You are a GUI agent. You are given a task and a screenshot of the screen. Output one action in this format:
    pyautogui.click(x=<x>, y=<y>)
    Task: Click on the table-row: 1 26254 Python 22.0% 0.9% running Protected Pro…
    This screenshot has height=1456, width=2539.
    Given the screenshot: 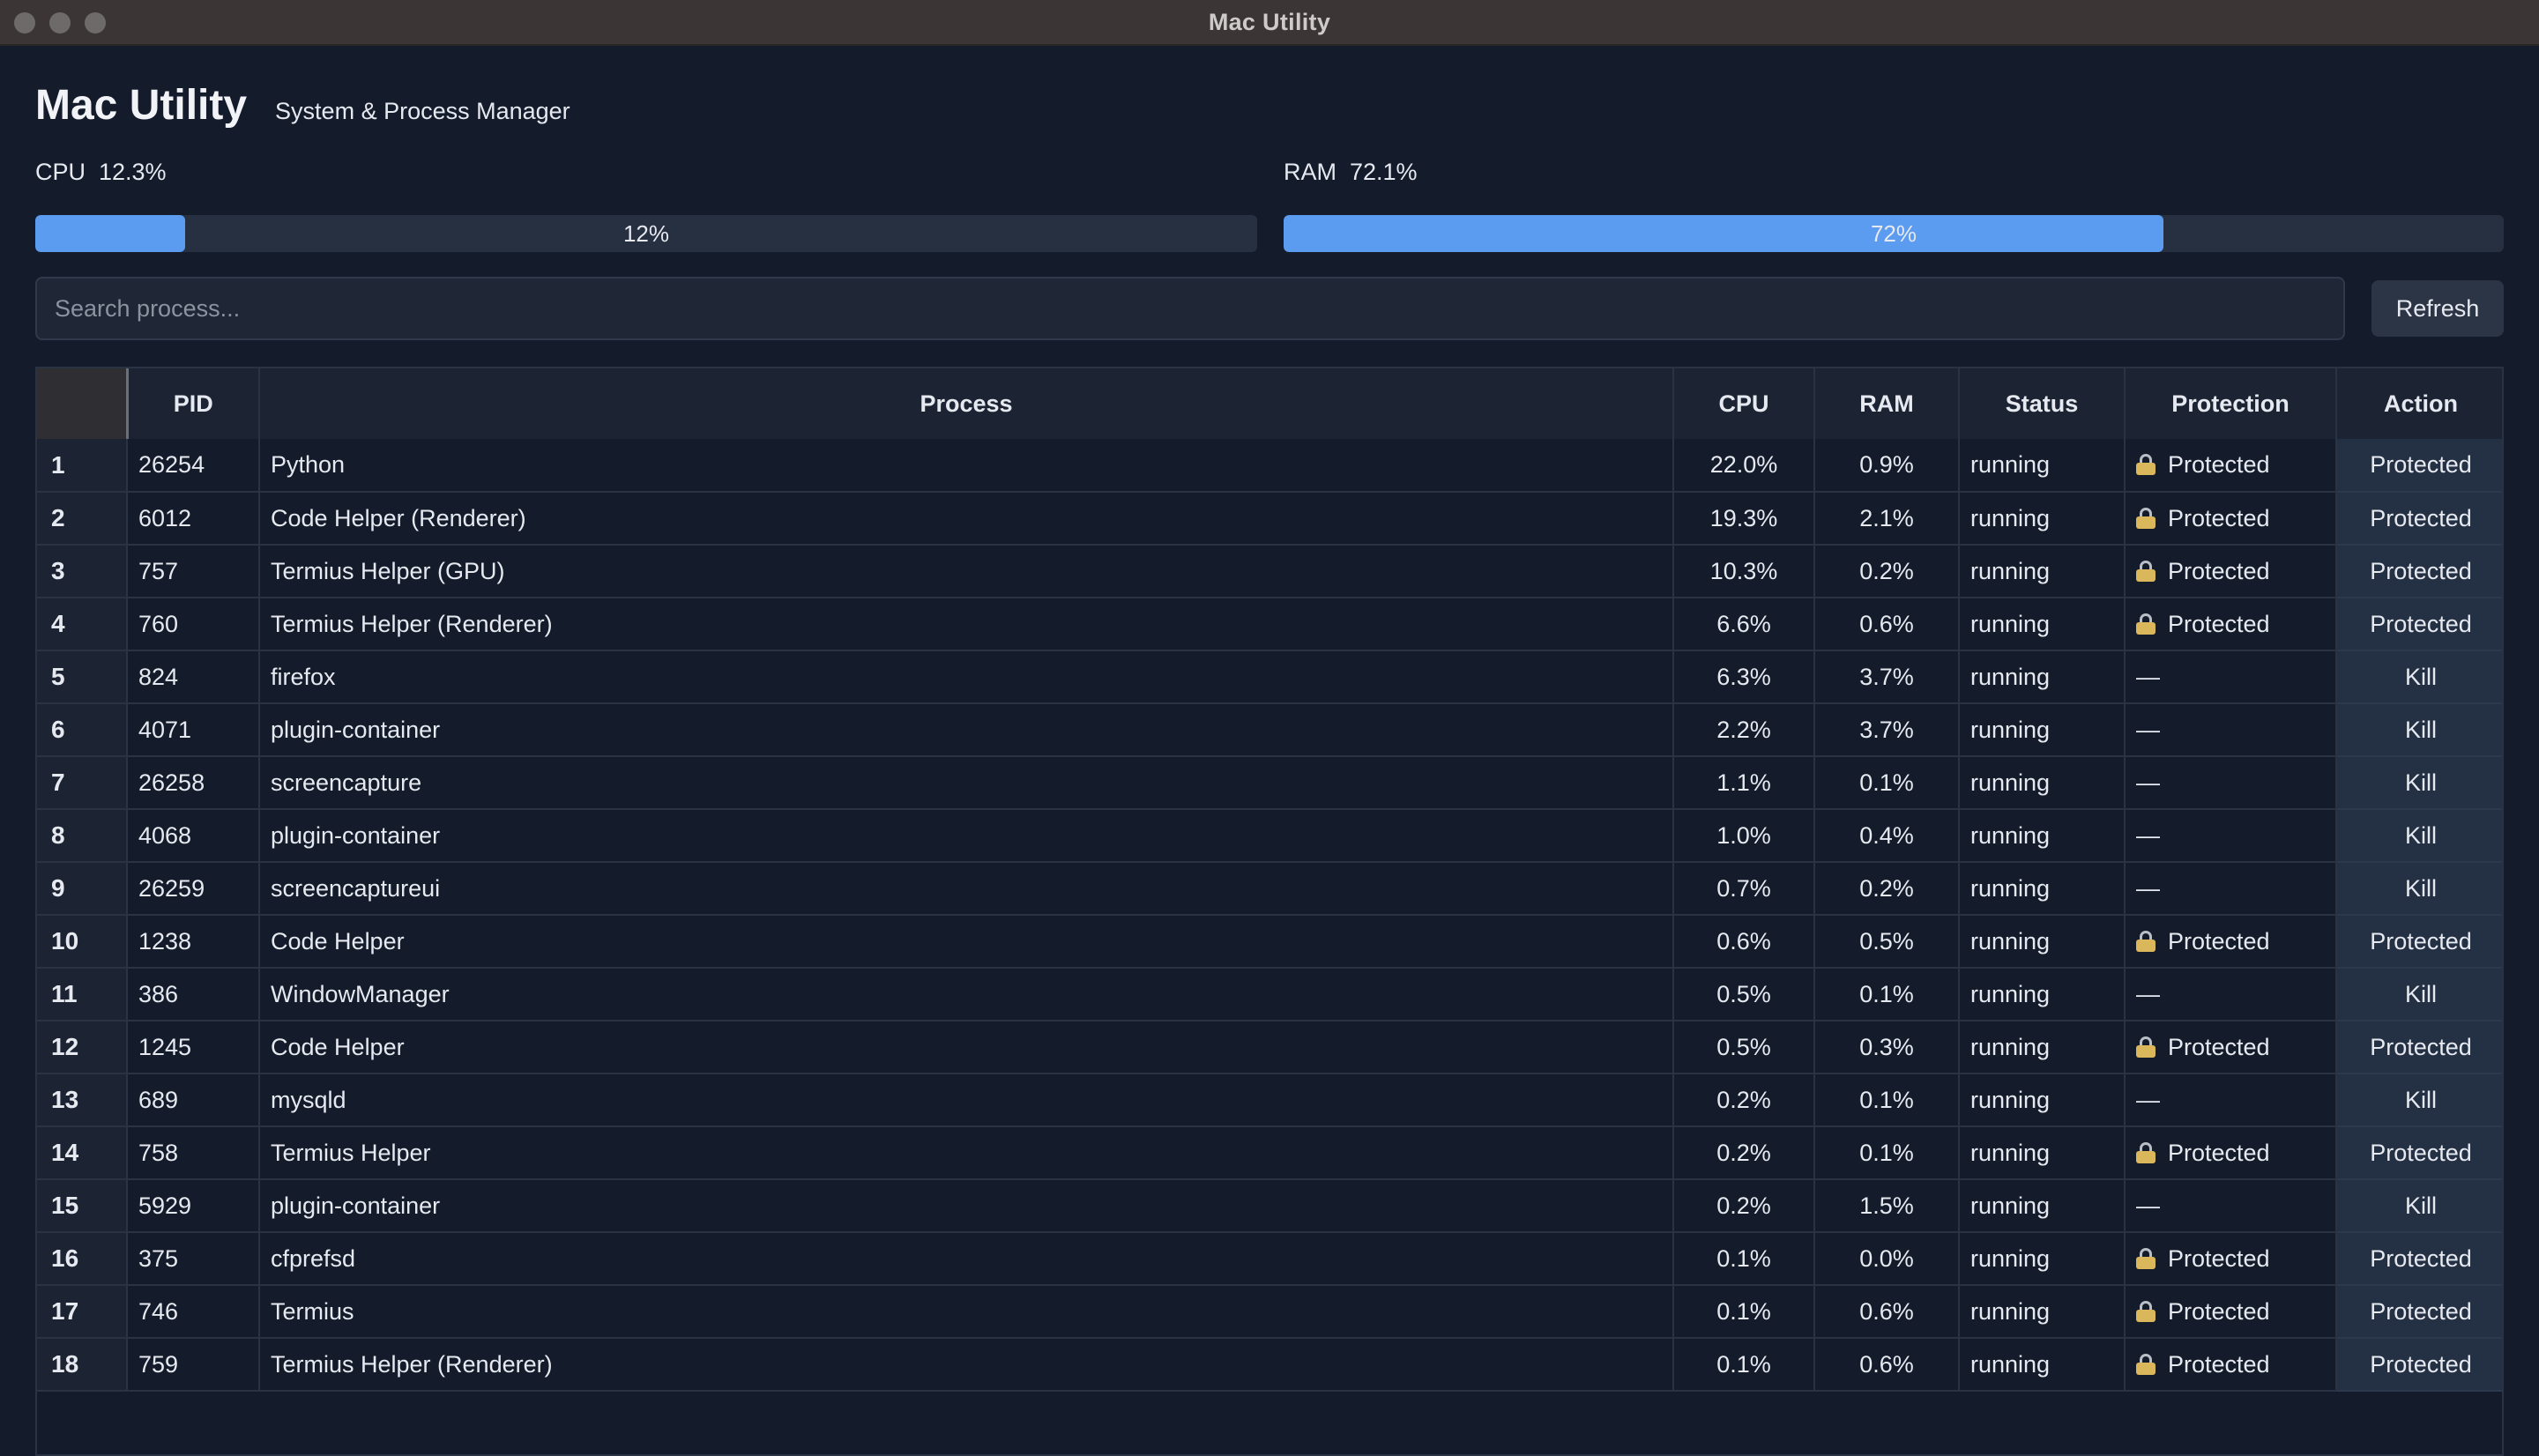 What is the action you would take?
    pyautogui.click(x=1269, y=466)
    